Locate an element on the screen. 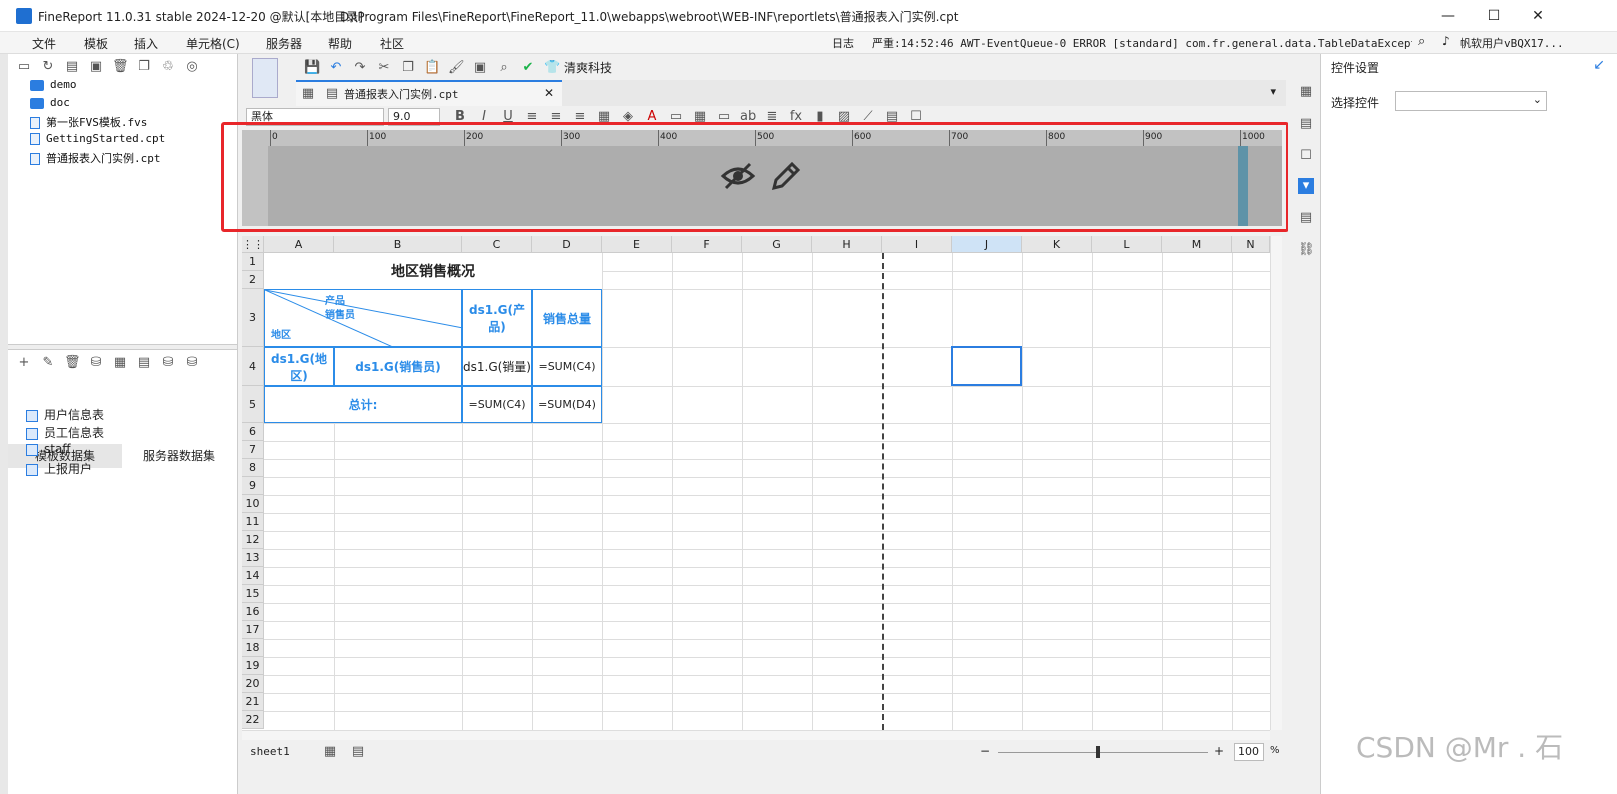  column-header: D is located at coordinates (567, 244).